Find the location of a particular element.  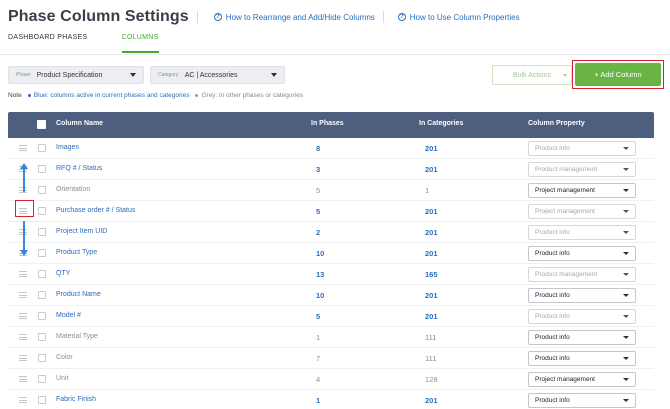

column-name-link: Images is located at coordinates (67, 147).